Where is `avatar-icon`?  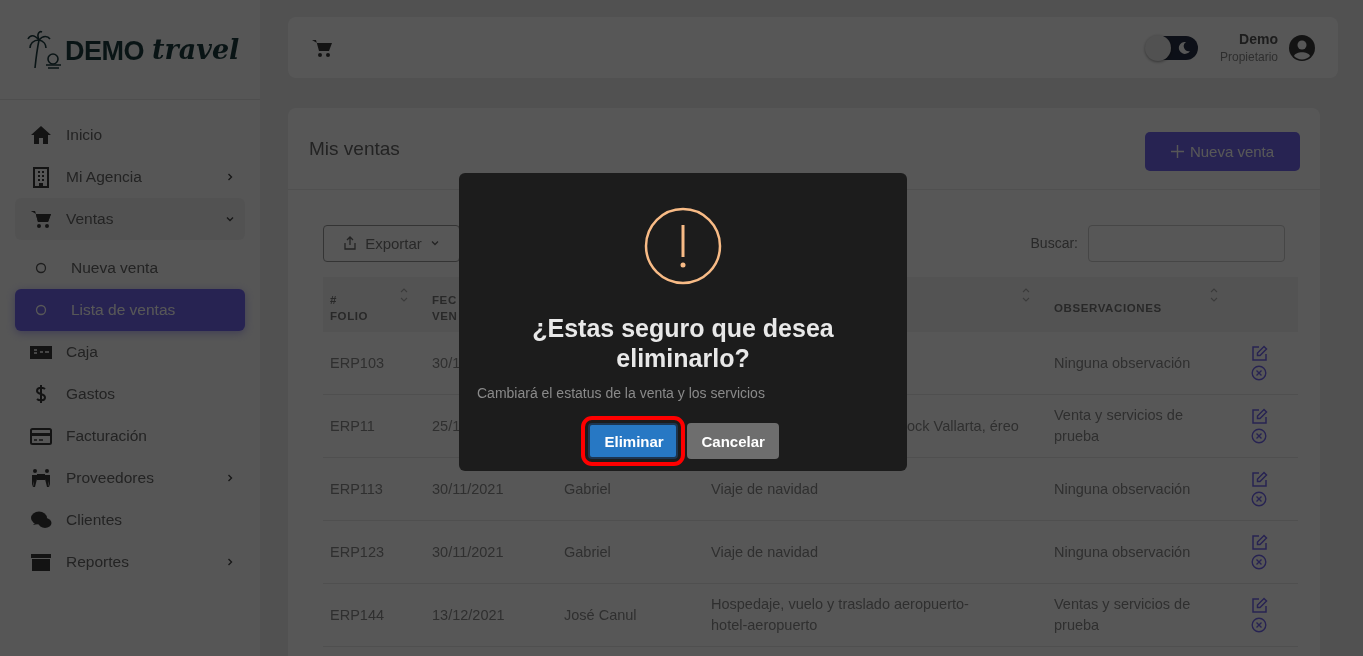
avatar-icon is located at coordinates (1302, 47).